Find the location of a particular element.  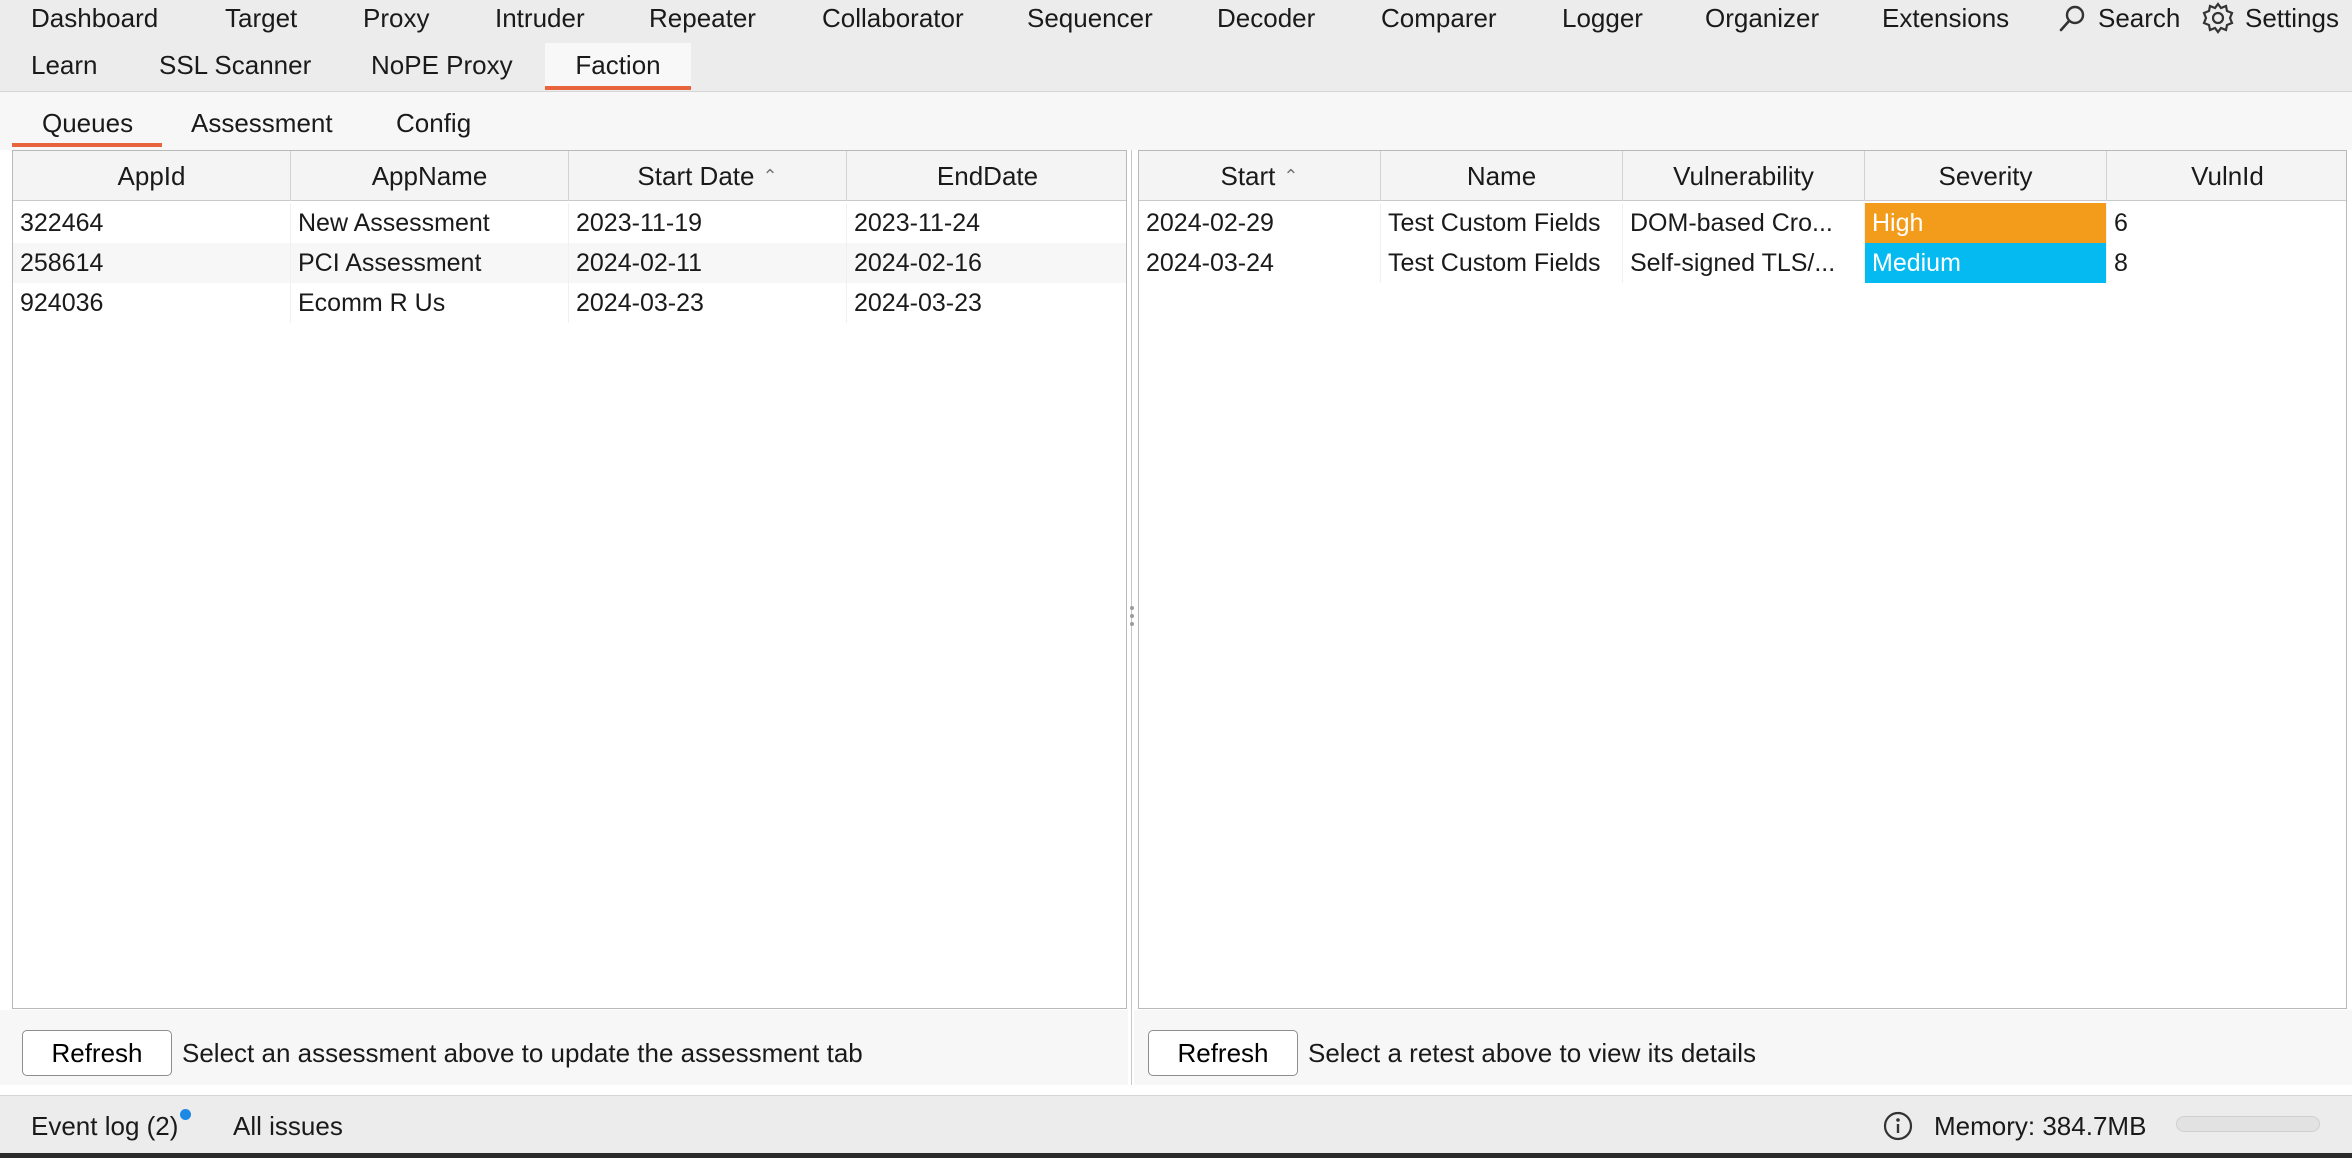

column-header-appname: AppName is located at coordinates (430, 176).